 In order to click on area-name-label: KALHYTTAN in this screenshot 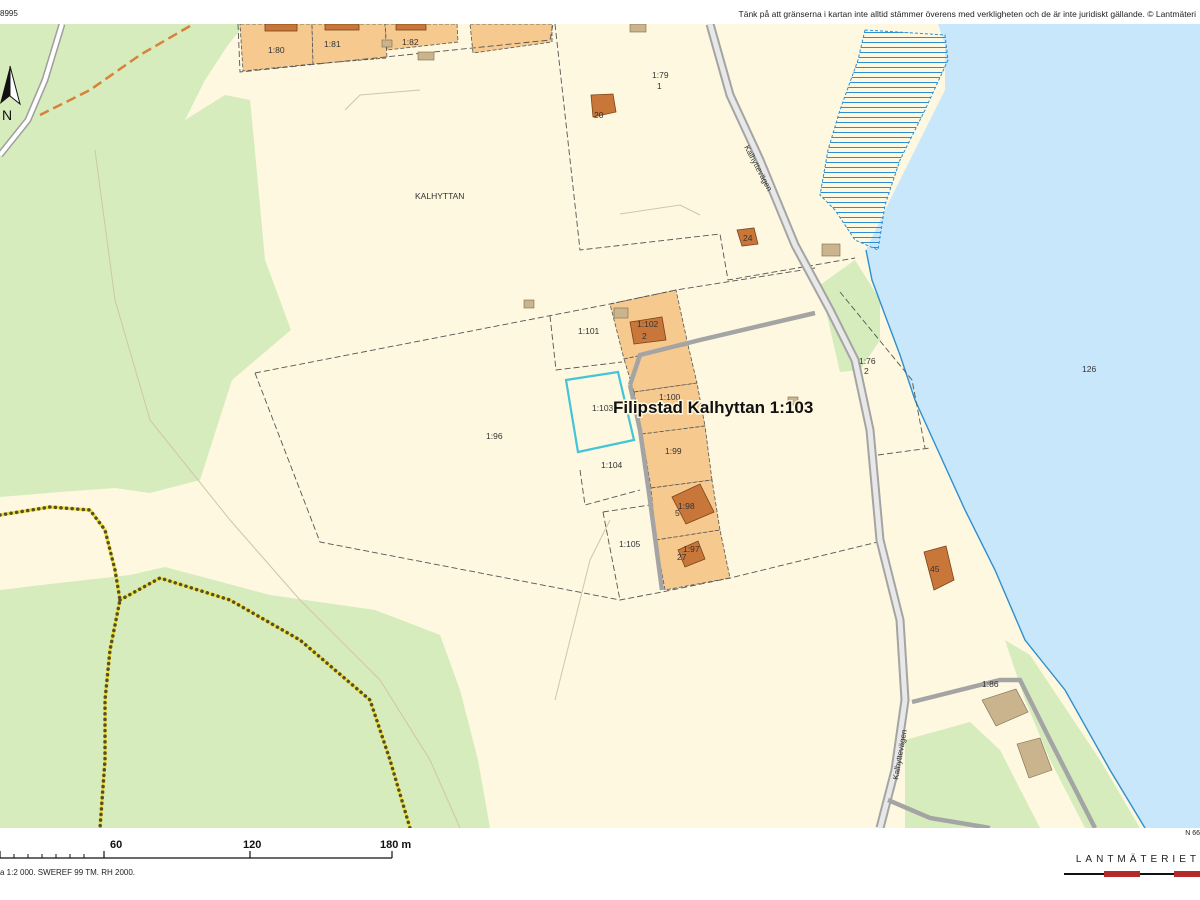, I will do `click(439, 196)`.